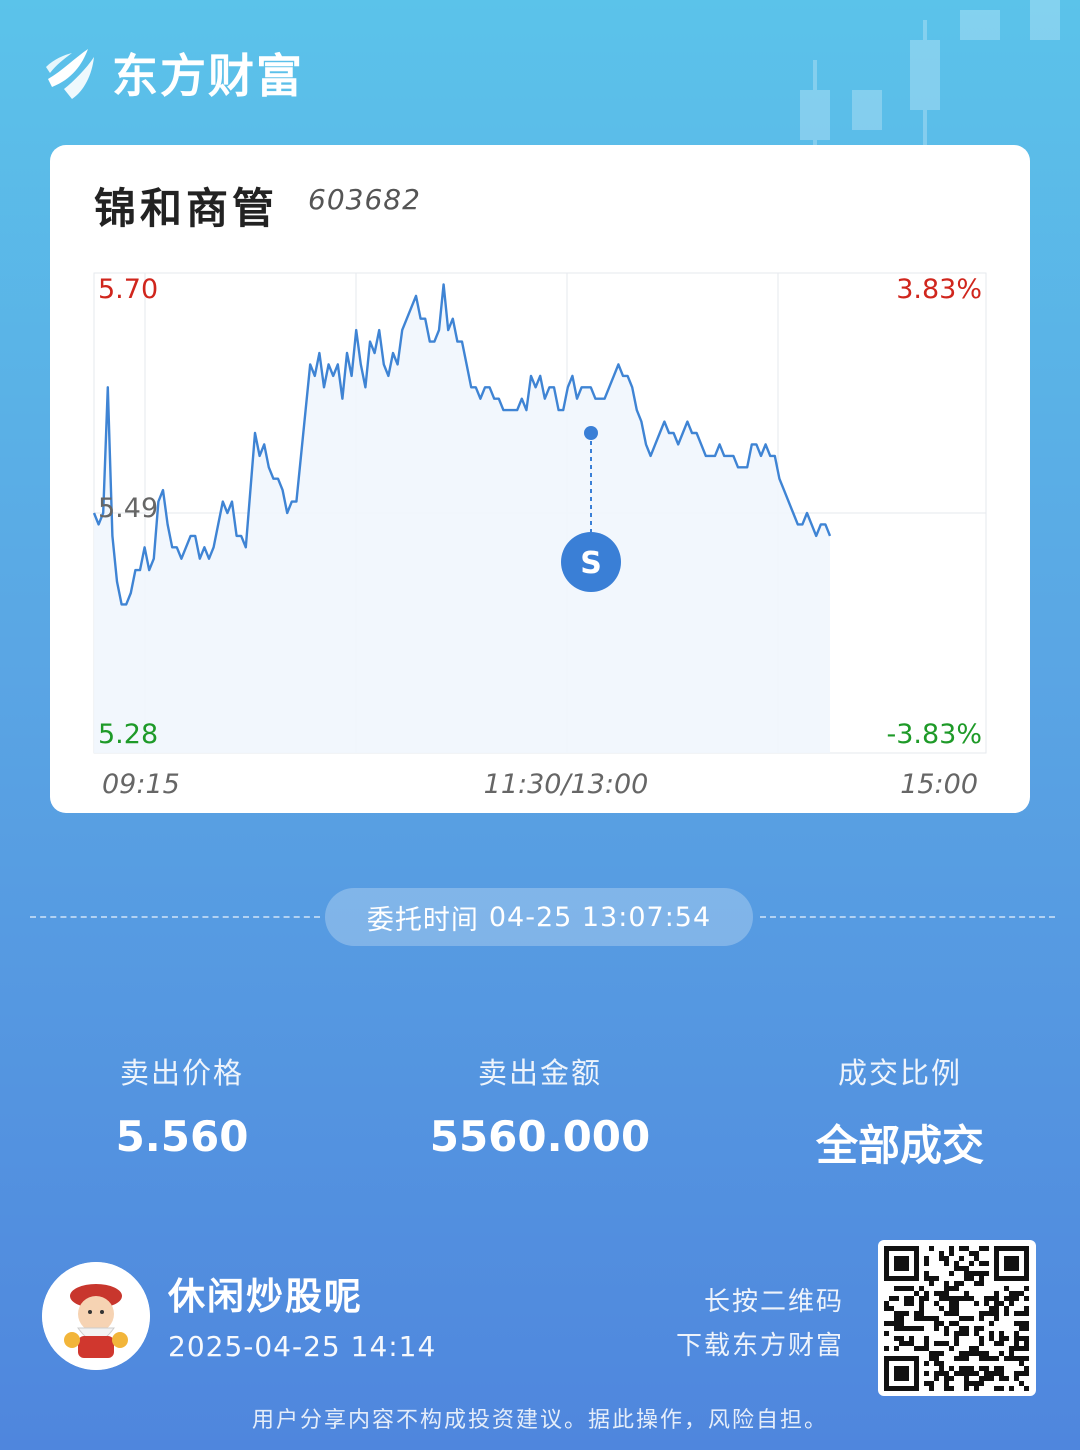 Image resolution: width=1080 pixels, height=1450 pixels. Describe the element at coordinates (907, 917) in the screenshot. I see `right-dash-divider` at that location.